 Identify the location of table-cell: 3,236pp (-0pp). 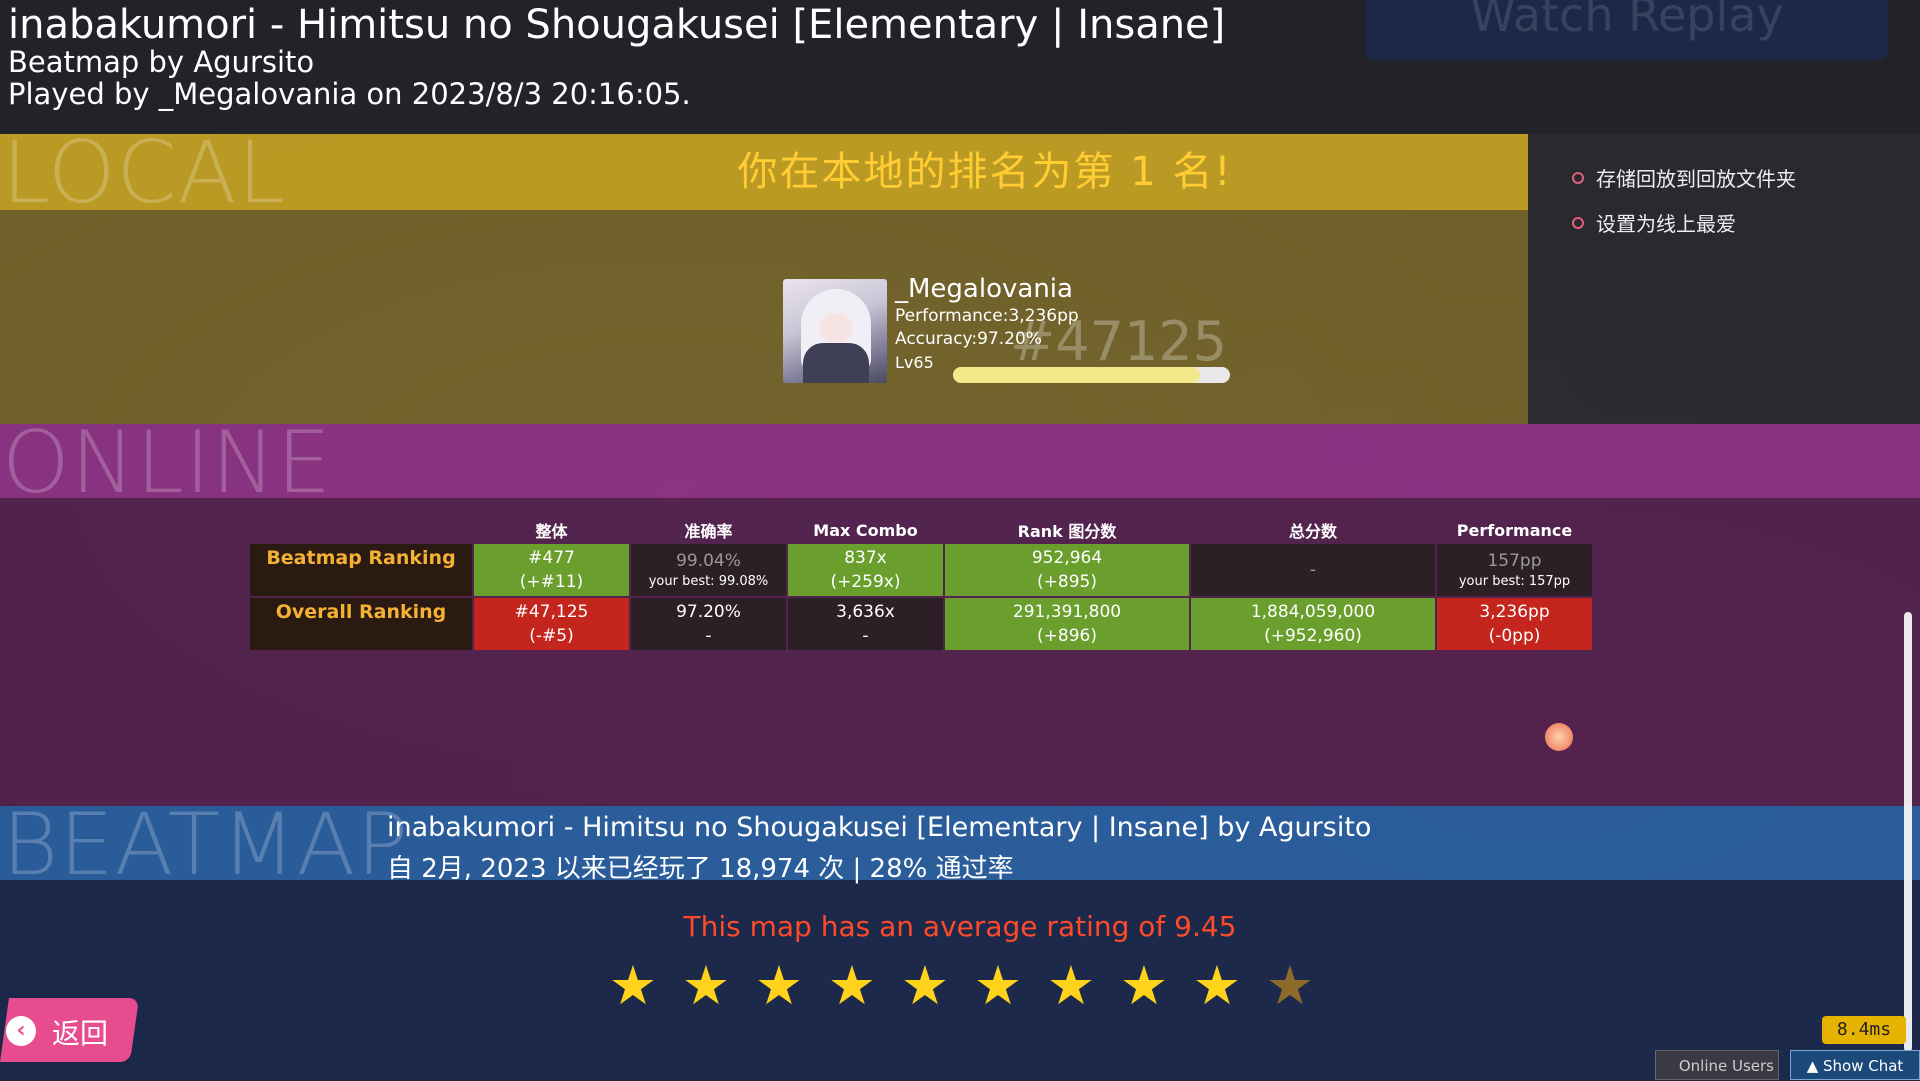
(1514, 624).